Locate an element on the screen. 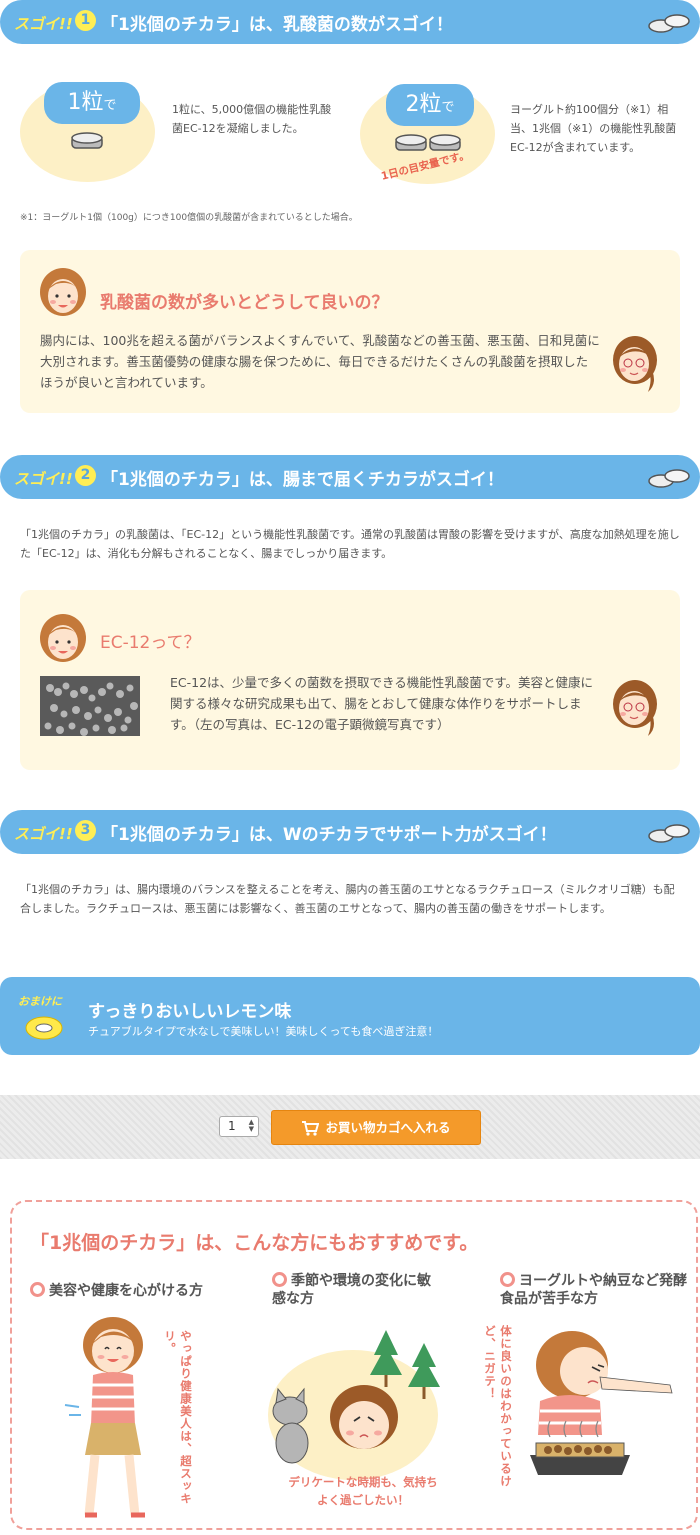  two-tablets-illustration: 2粒で 1日の目安量です。 is located at coordinates (430, 129).